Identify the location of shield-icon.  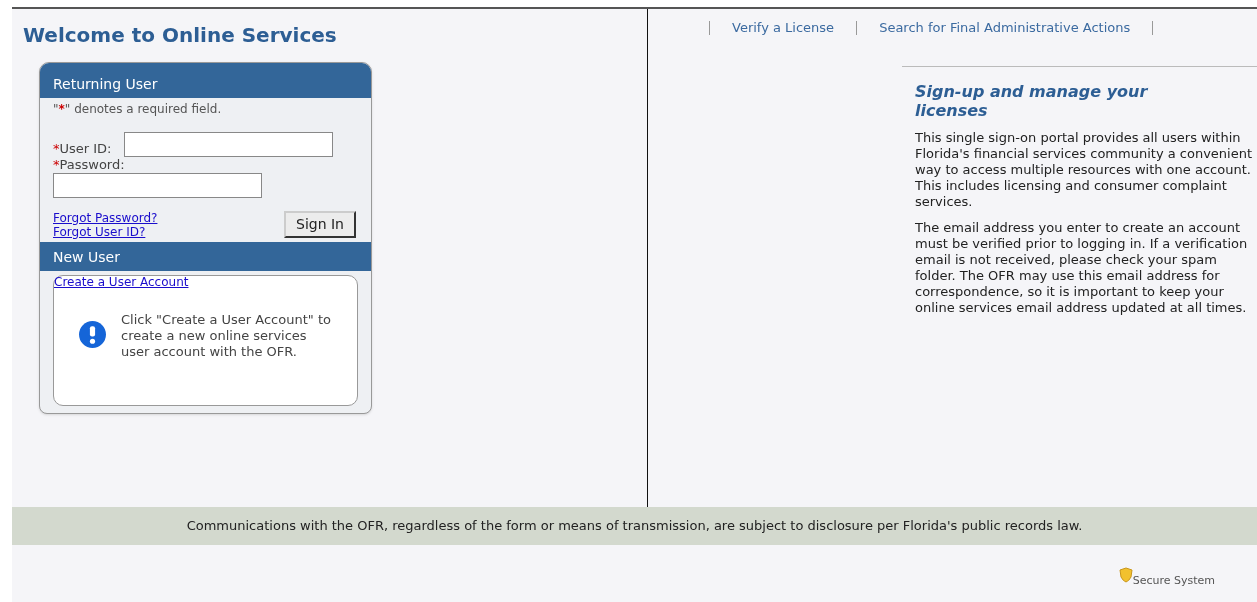
(1125, 575).